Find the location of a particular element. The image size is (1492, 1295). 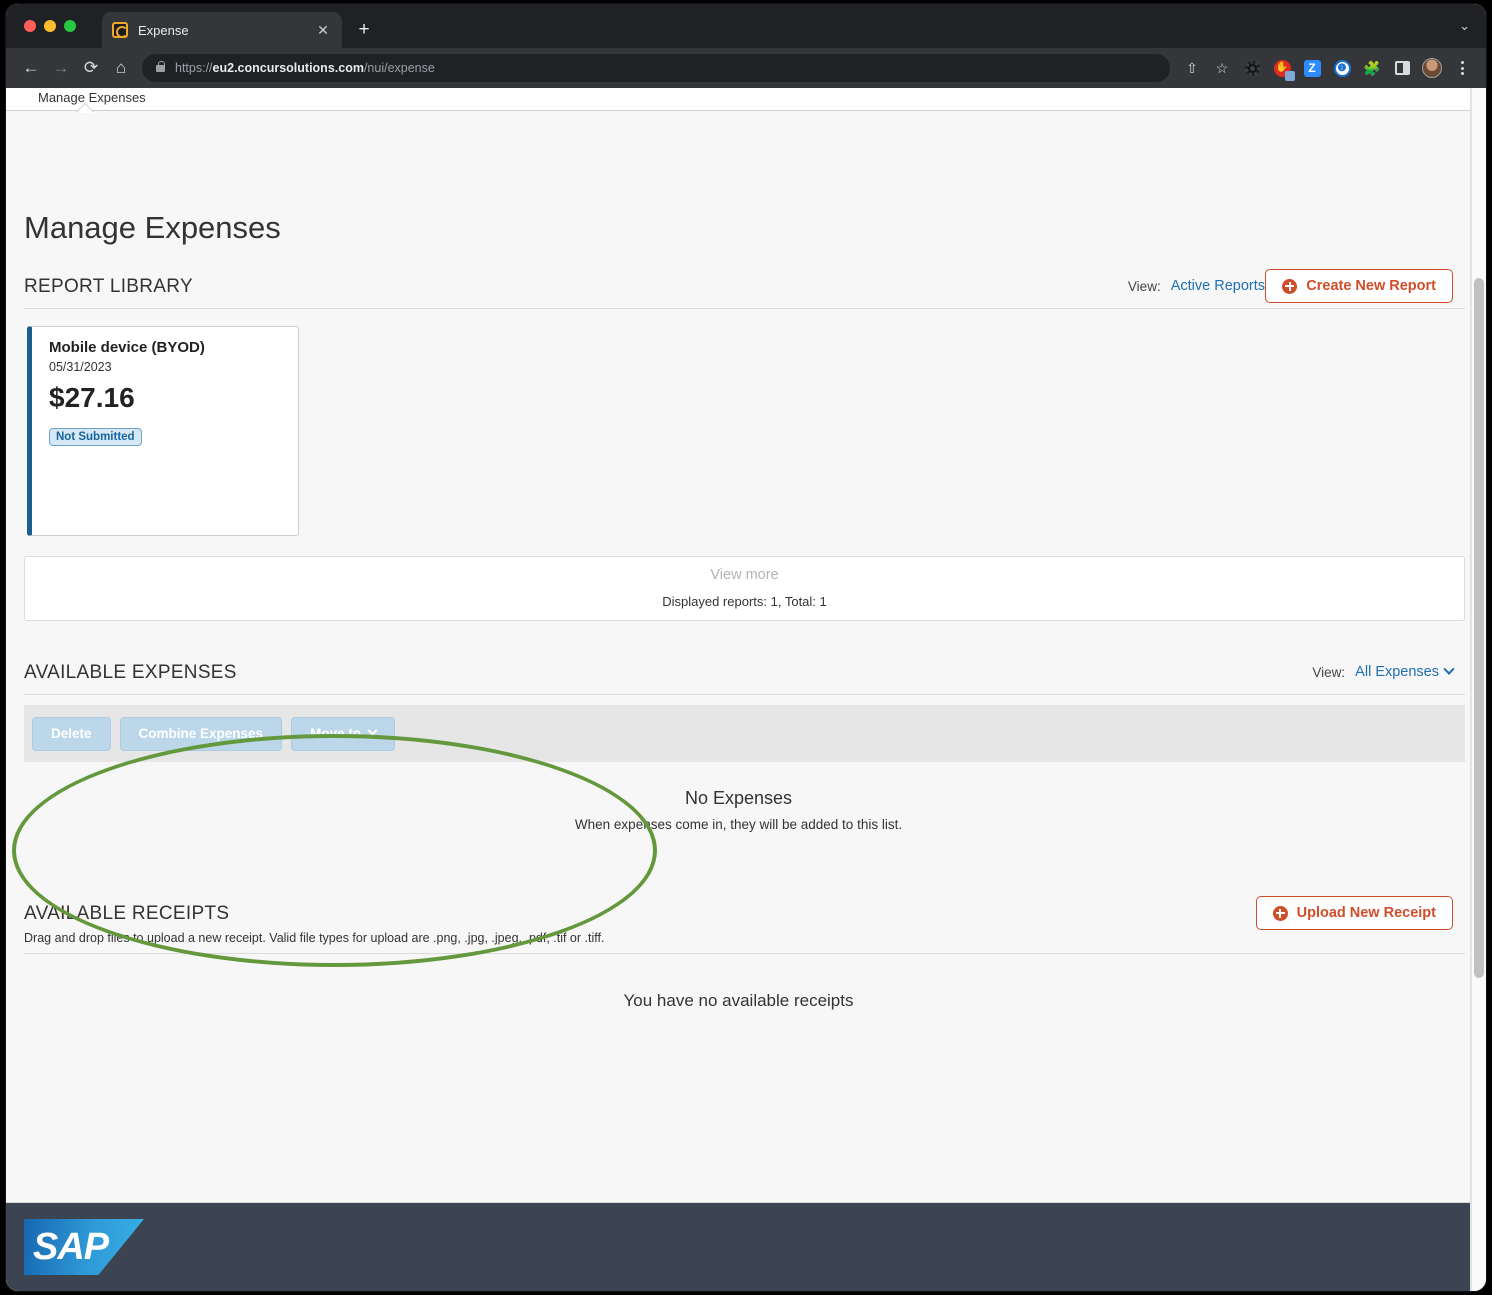

minimize-window-button is located at coordinates (50, 26).